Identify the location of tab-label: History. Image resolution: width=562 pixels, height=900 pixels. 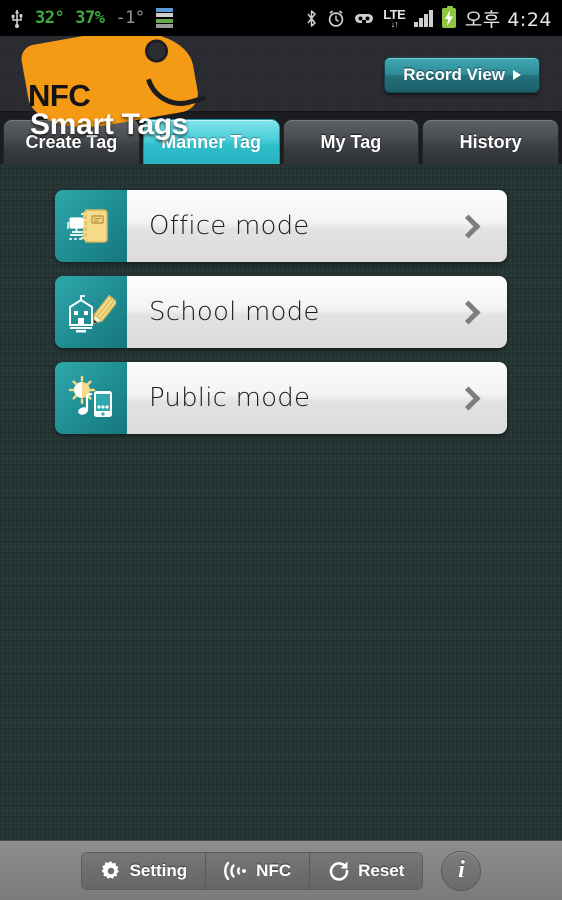
(490, 141).